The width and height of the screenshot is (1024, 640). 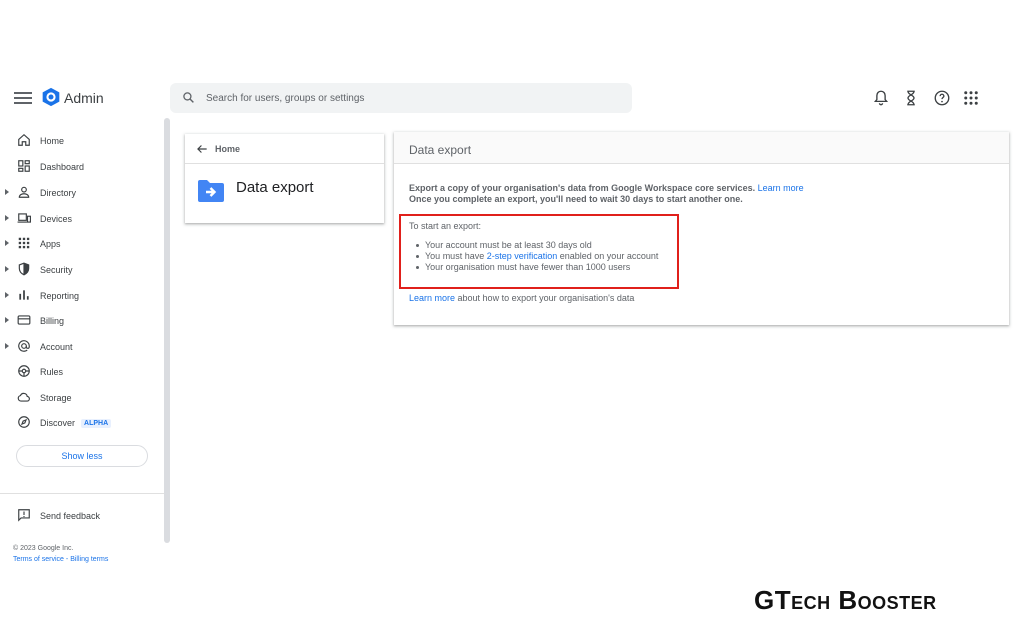 What do you see at coordinates (24, 422) in the screenshot?
I see `compass-icon` at bounding box center [24, 422].